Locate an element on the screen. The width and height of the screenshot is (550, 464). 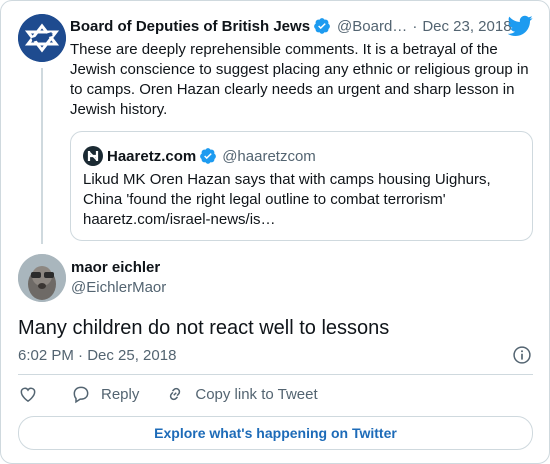
main-author-handle: @EichlerMaor is located at coordinates (118, 287).